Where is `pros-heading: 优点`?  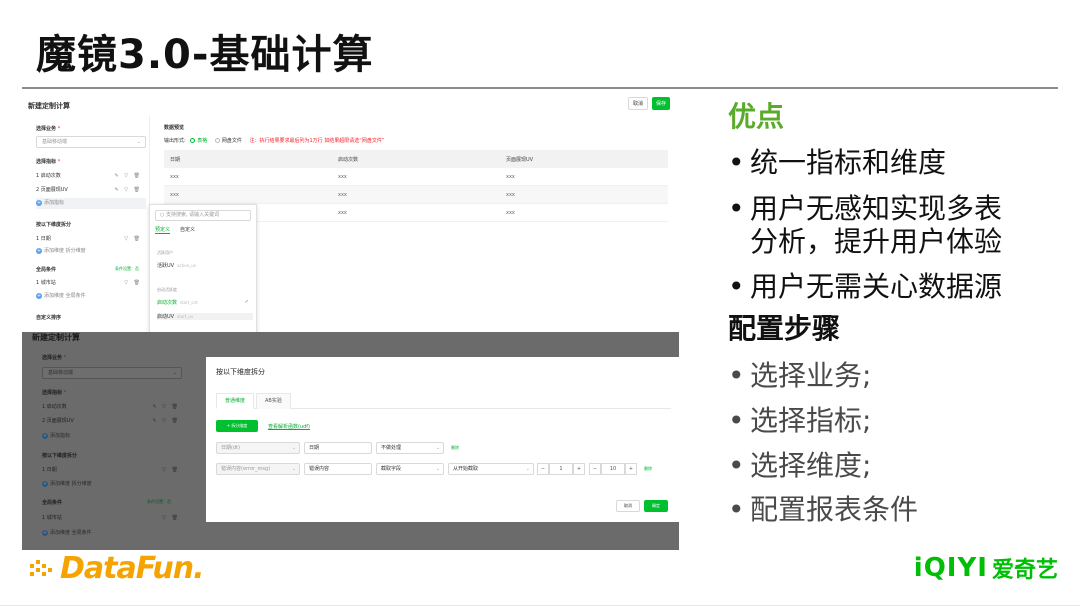 pros-heading: 优点 is located at coordinates (756, 116).